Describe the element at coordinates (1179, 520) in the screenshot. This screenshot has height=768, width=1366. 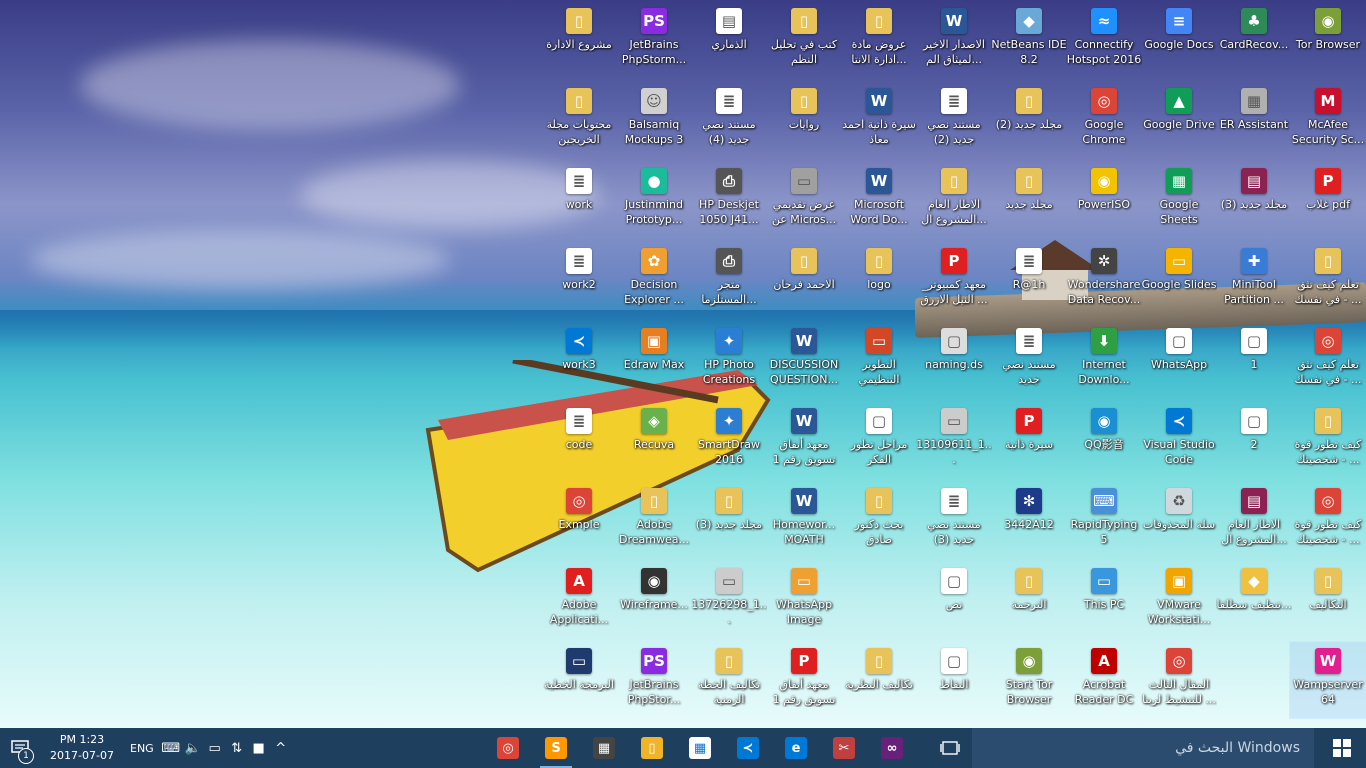
I see `desktop-icon: ♻ سلة المحذوفات` at that location.